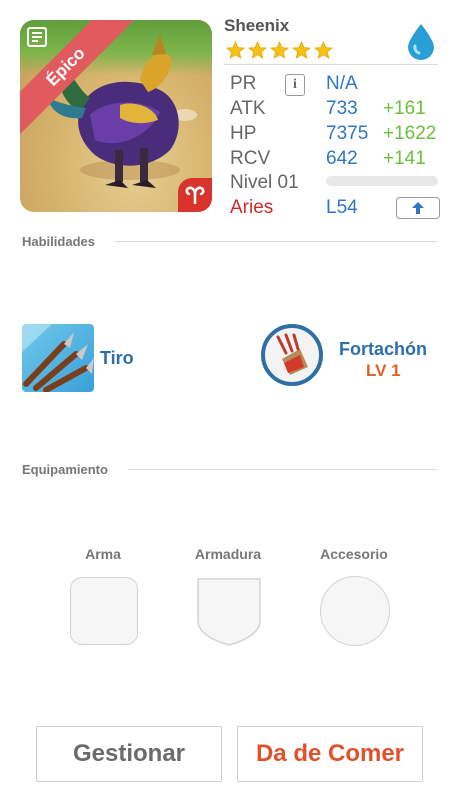  Describe the element at coordinates (421, 42) in the screenshot. I see `water-drop-icon` at that location.